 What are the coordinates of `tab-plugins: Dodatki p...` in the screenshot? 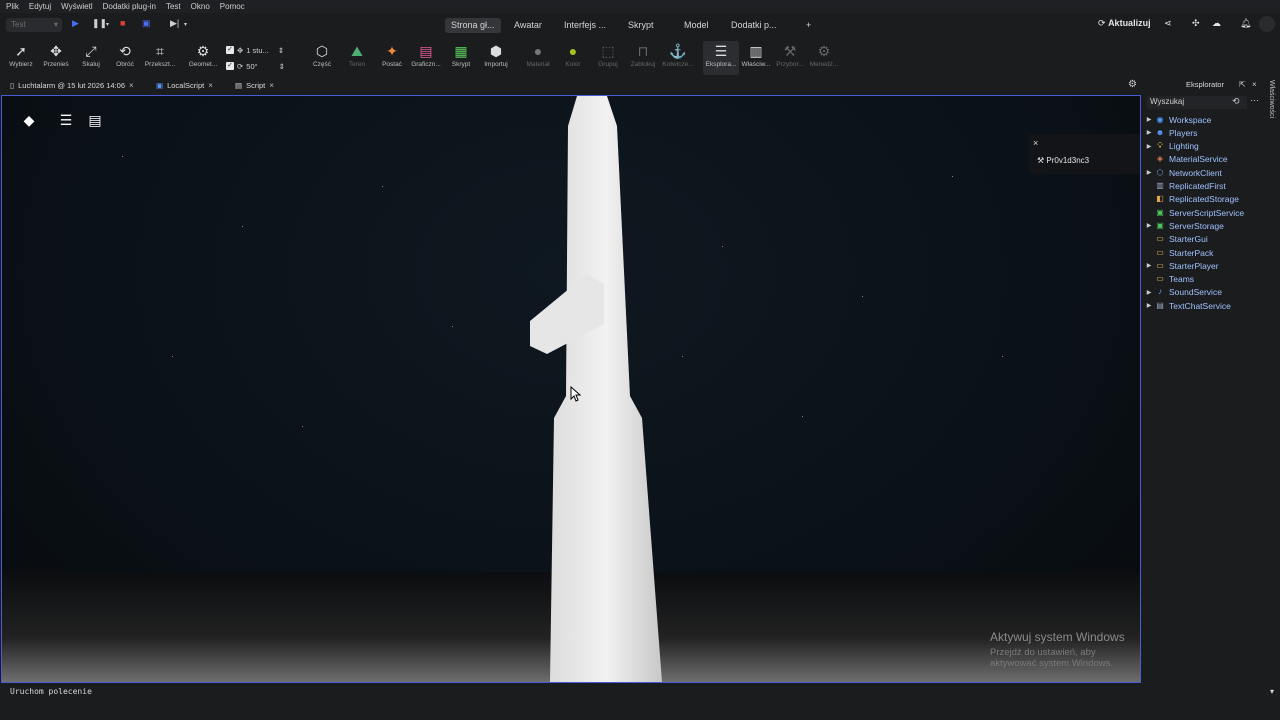 It's located at (754, 25).